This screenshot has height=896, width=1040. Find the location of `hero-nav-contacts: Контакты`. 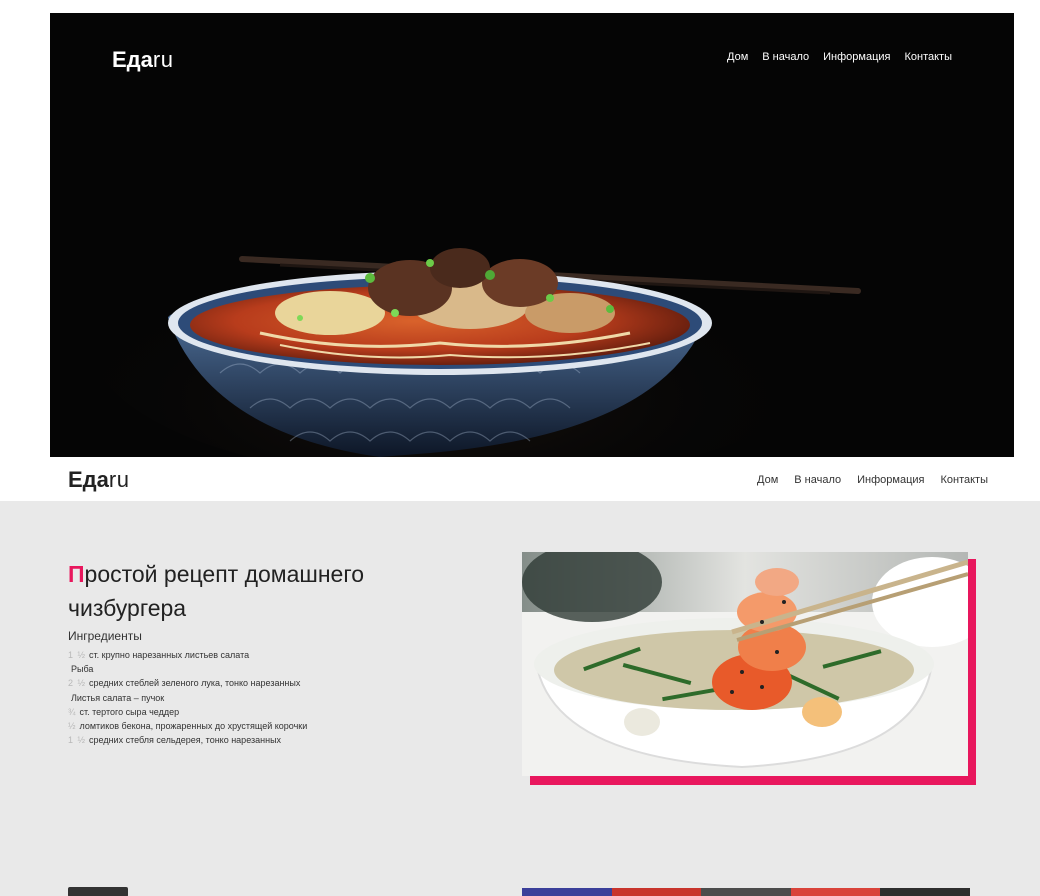

hero-nav-contacts: Контакты is located at coordinates (928, 57).